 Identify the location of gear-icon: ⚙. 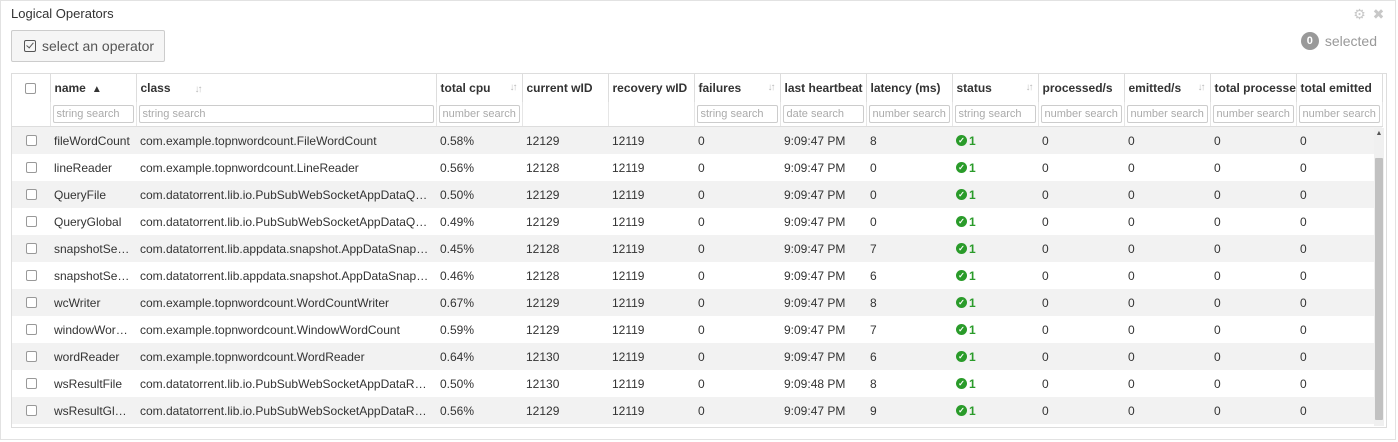
(1359, 14).